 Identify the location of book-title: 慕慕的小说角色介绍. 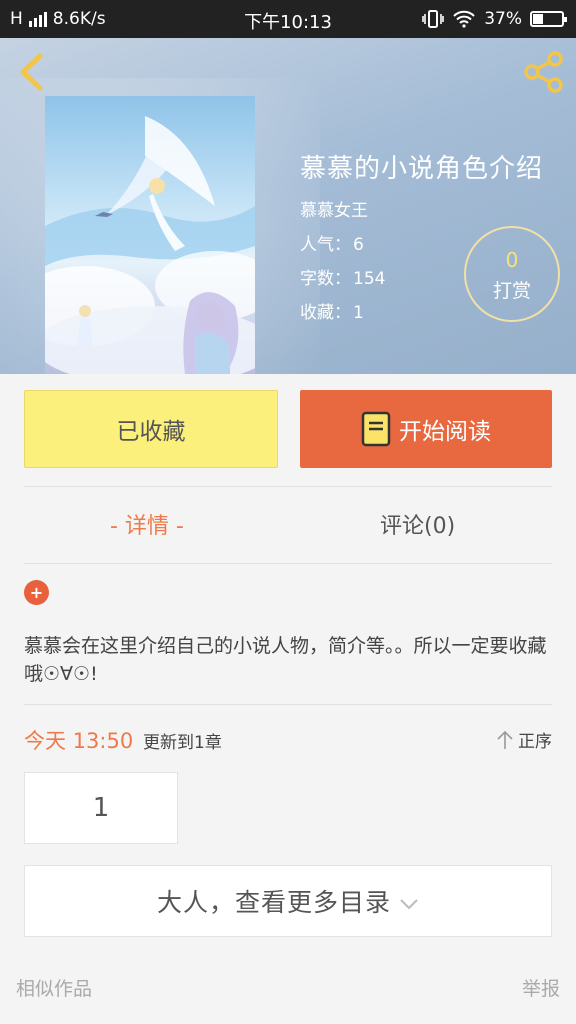
(422, 169).